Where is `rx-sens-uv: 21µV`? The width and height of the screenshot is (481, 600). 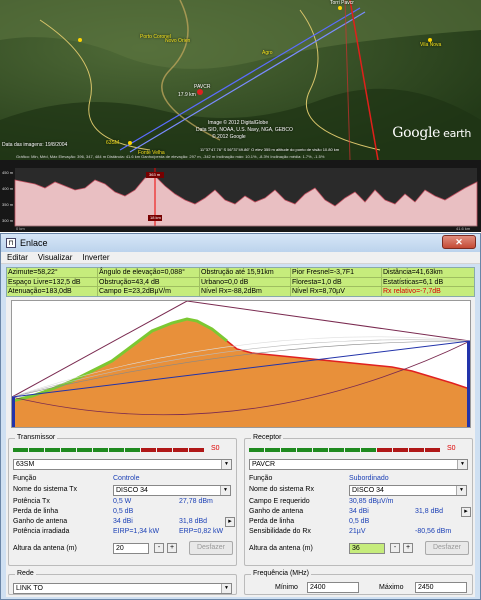
rx-sens-uv: 21µV is located at coordinates (357, 531).